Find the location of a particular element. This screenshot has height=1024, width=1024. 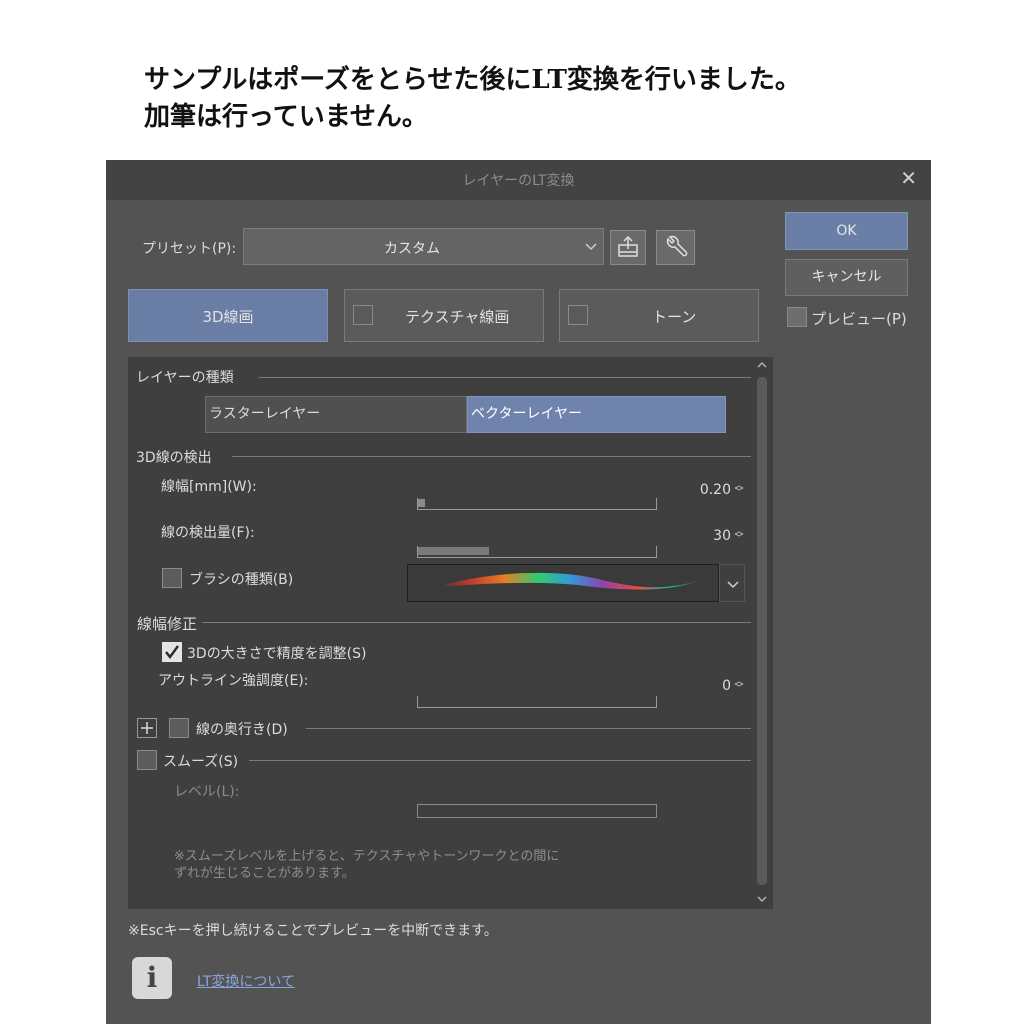

smooth-level-slider is located at coordinates (537, 811).